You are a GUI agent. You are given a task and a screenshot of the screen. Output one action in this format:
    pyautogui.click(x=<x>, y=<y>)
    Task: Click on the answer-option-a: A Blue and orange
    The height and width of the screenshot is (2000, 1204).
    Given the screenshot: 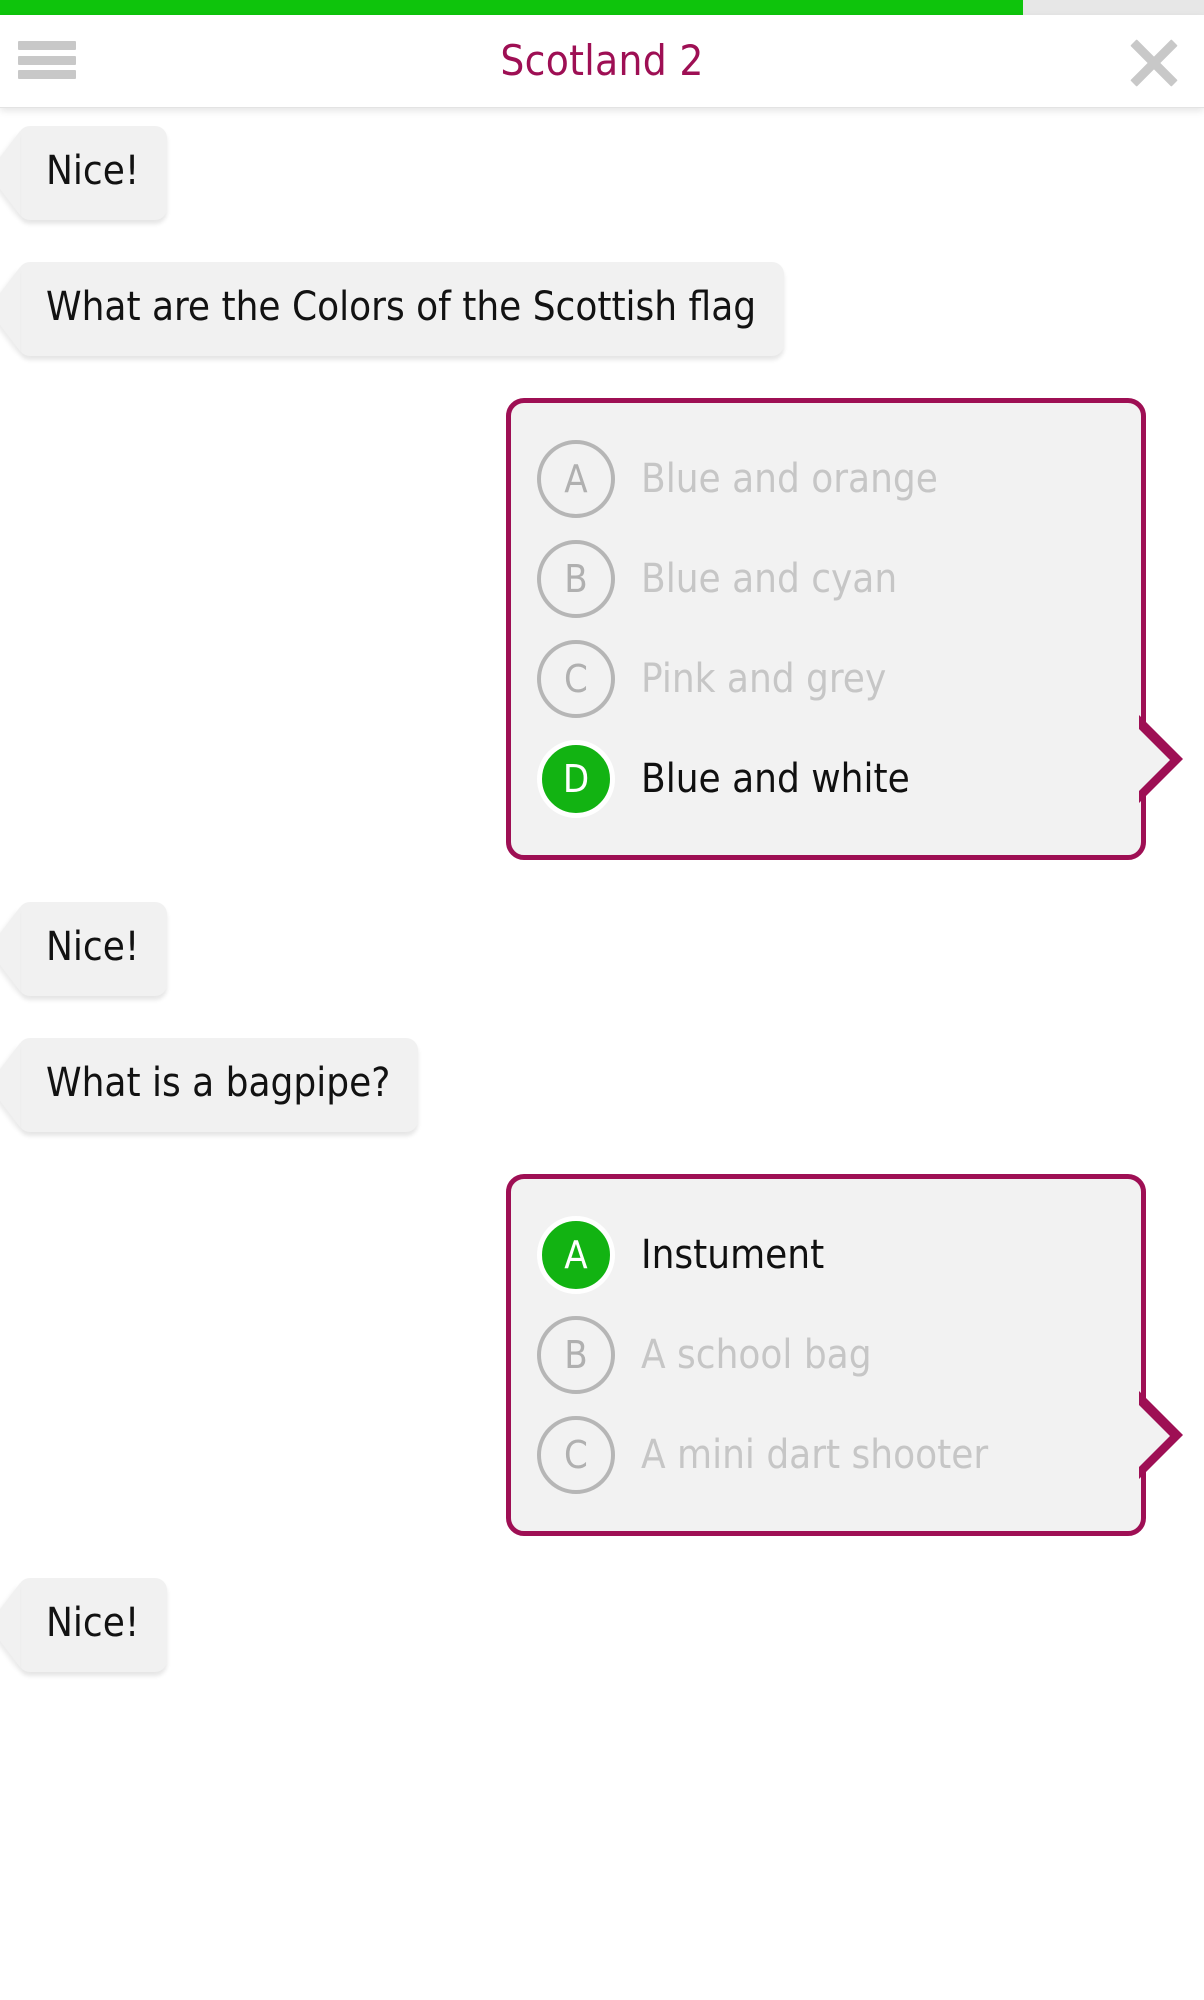 What is the action you would take?
    pyautogui.click(x=825, y=479)
    